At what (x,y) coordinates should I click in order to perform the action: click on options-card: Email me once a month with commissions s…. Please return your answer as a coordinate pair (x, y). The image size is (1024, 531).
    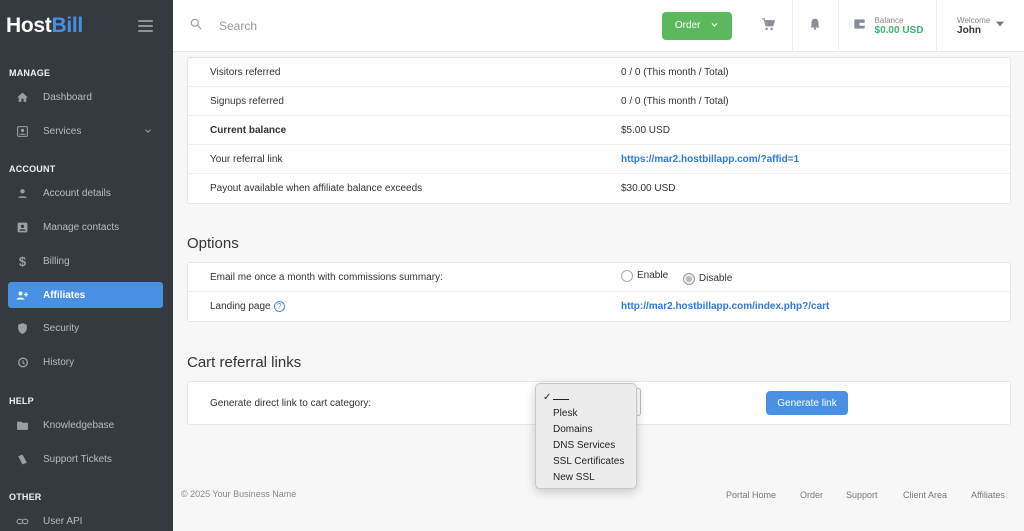
    Looking at the image, I should click on (599, 292).